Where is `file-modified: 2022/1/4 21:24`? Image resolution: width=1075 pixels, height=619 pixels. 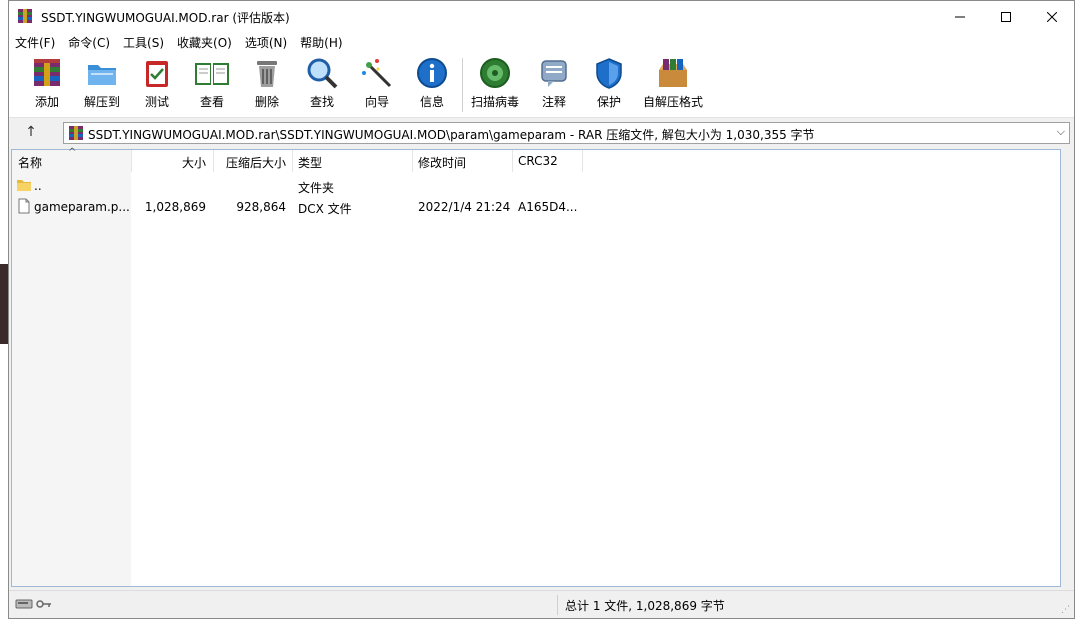 file-modified: 2022/1/4 21:24 is located at coordinates (464, 207).